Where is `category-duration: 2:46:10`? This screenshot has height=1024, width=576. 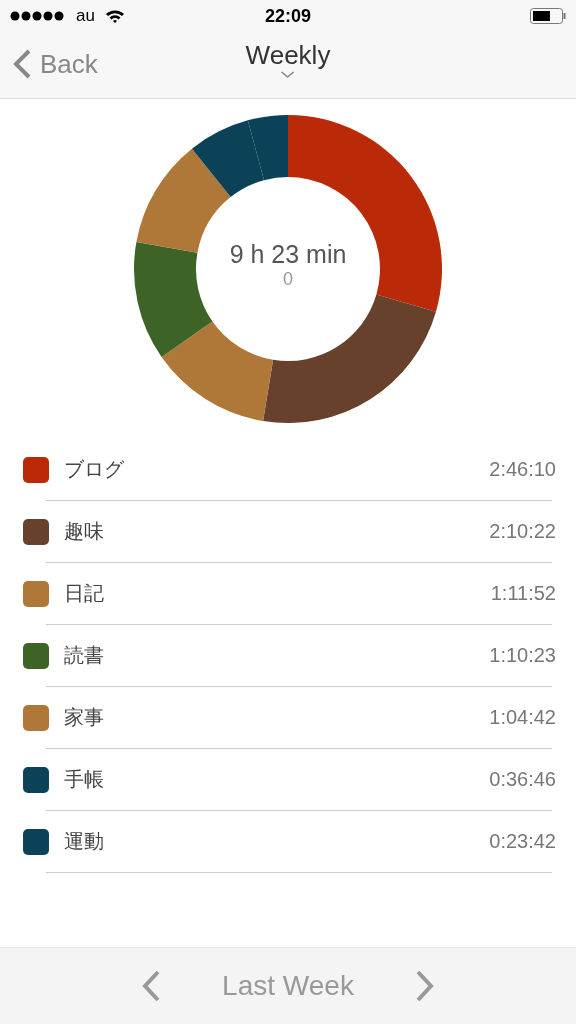
category-duration: 2:46:10 is located at coordinates (522, 469).